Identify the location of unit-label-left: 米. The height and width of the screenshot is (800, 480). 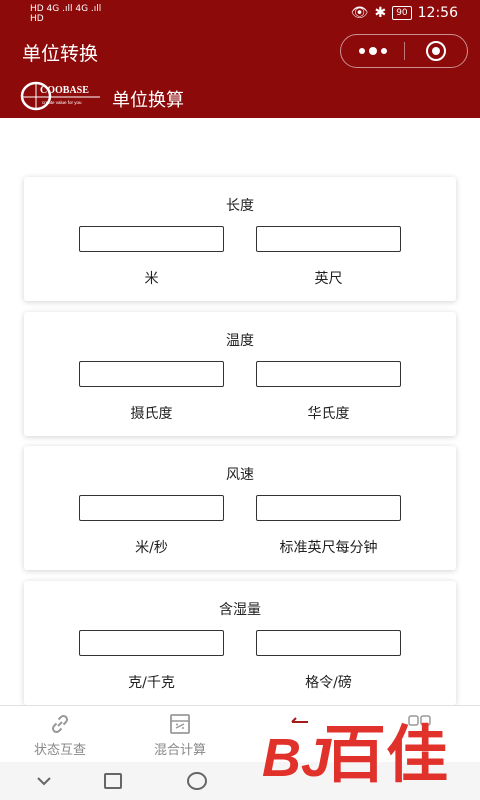
(151, 279).